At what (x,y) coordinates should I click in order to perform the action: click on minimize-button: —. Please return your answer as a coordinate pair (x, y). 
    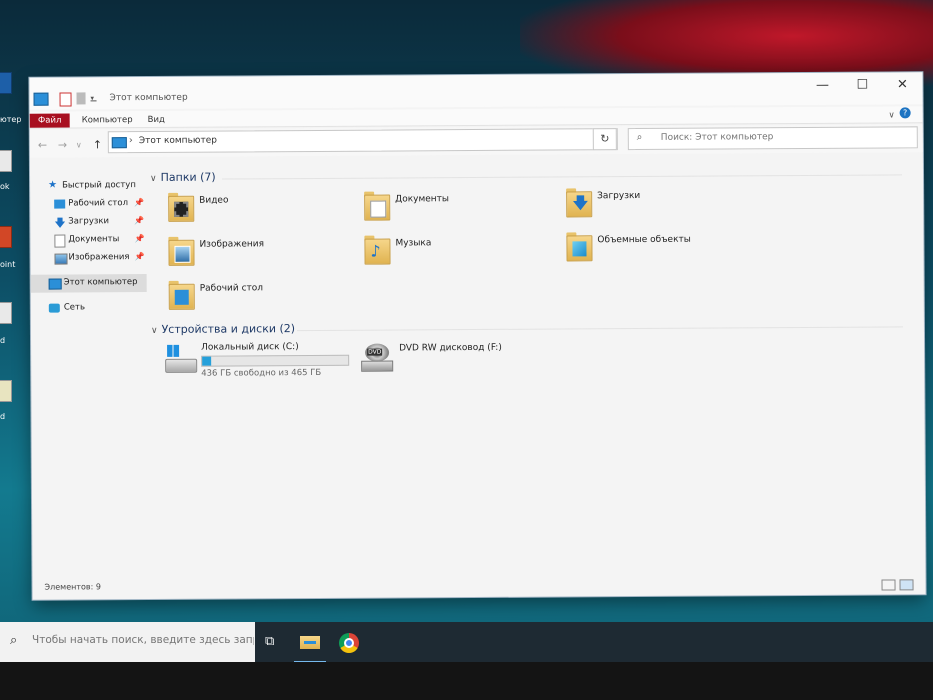
    Looking at the image, I should click on (822, 86).